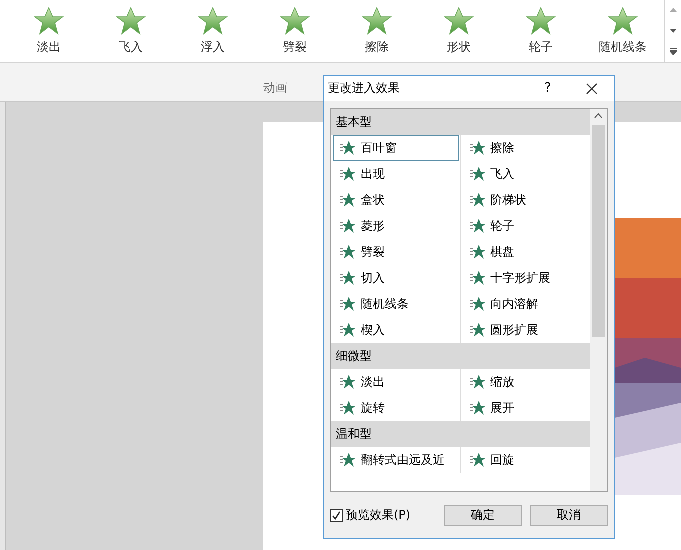 The height and width of the screenshot is (550, 681). Describe the element at coordinates (460, 356) in the screenshot. I see `group-header: 细微型` at that location.